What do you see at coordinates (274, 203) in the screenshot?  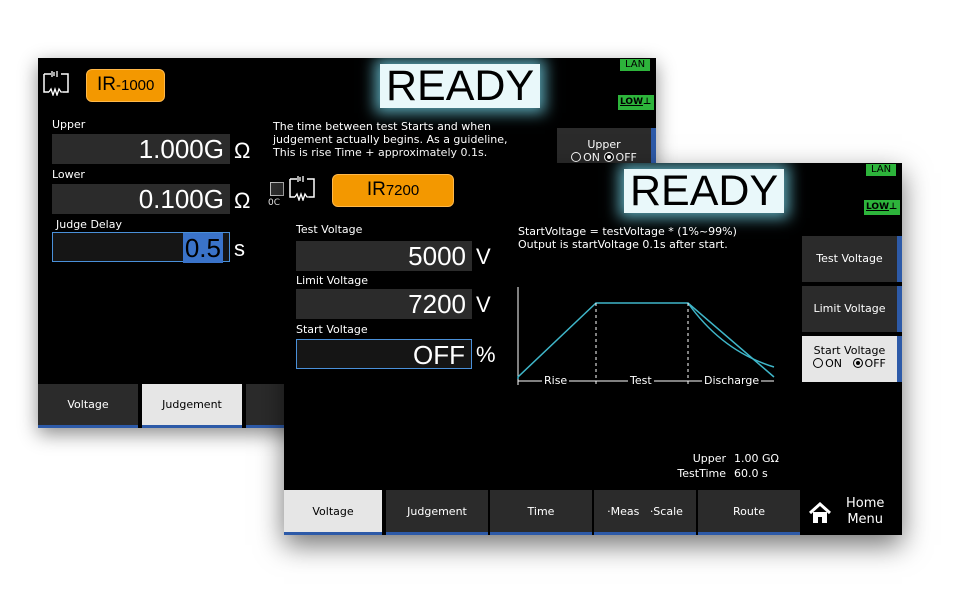 I see `partial-text: 0C` at bounding box center [274, 203].